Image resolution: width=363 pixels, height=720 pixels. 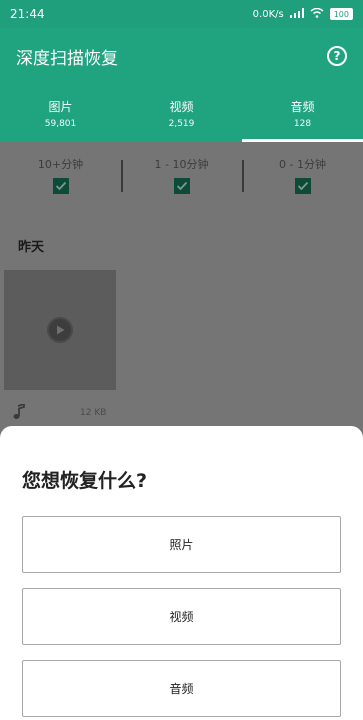 What do you see at coordinates (85, 481) in the screenshot?
I see `sheet-title: 您想恢复什么?` at bounding box center [85, 481].